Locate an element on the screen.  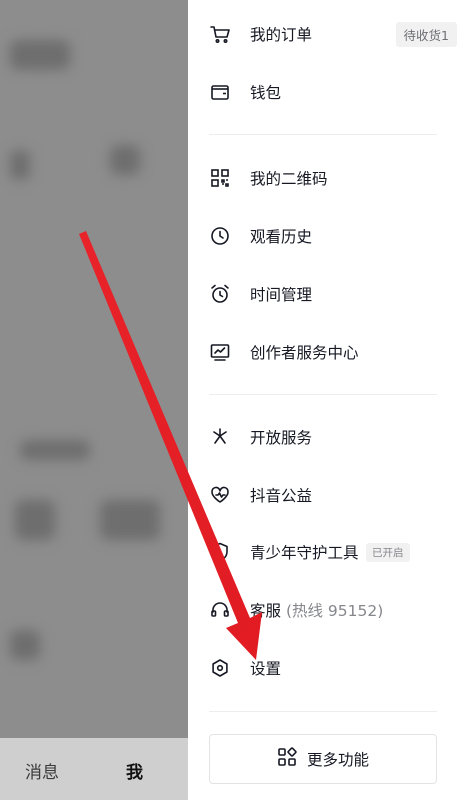
headset-icon is located at coordinates (220, 610).